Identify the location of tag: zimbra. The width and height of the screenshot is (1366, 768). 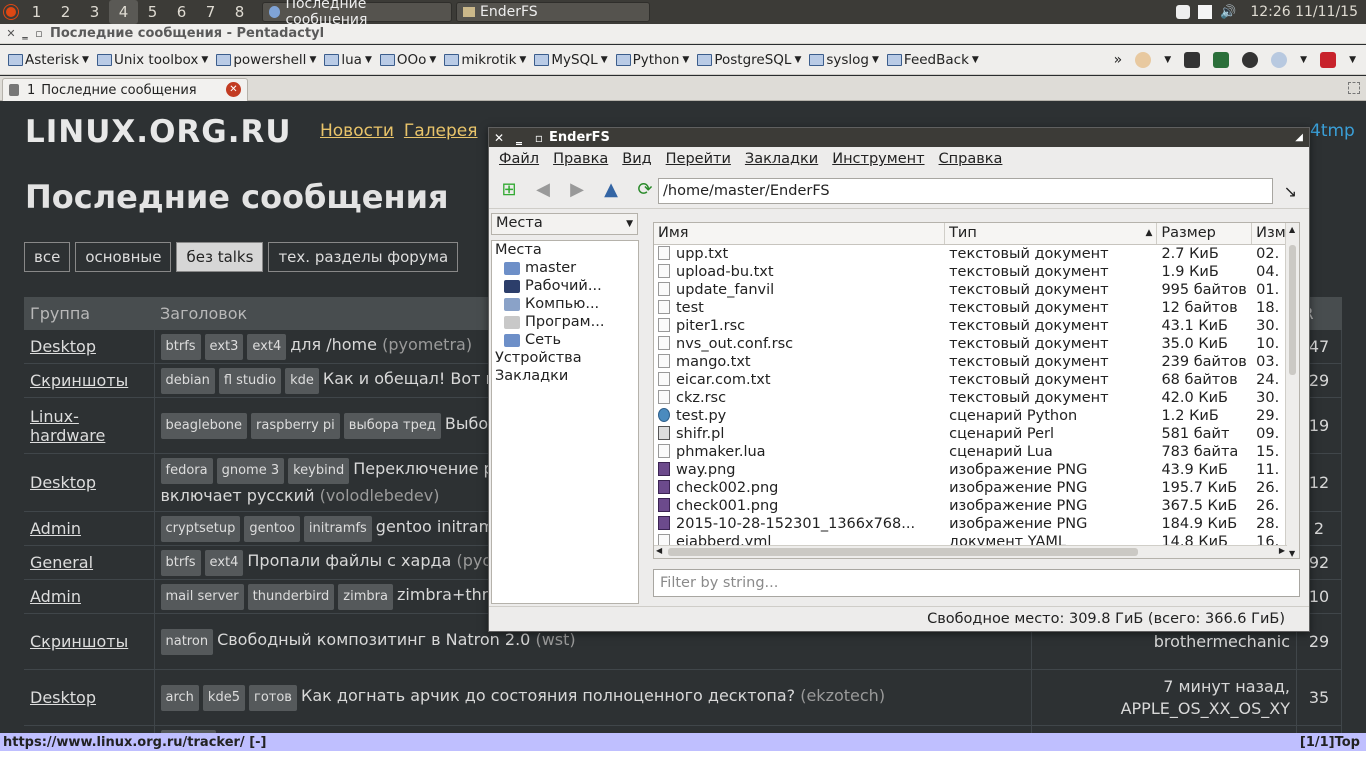
(365, 597).